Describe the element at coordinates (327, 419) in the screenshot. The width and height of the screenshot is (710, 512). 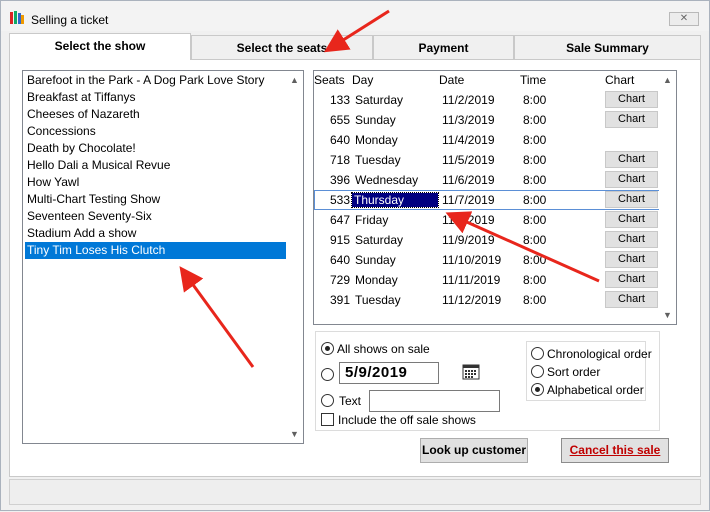
I see `include-off-sale-checkbox` at that location.